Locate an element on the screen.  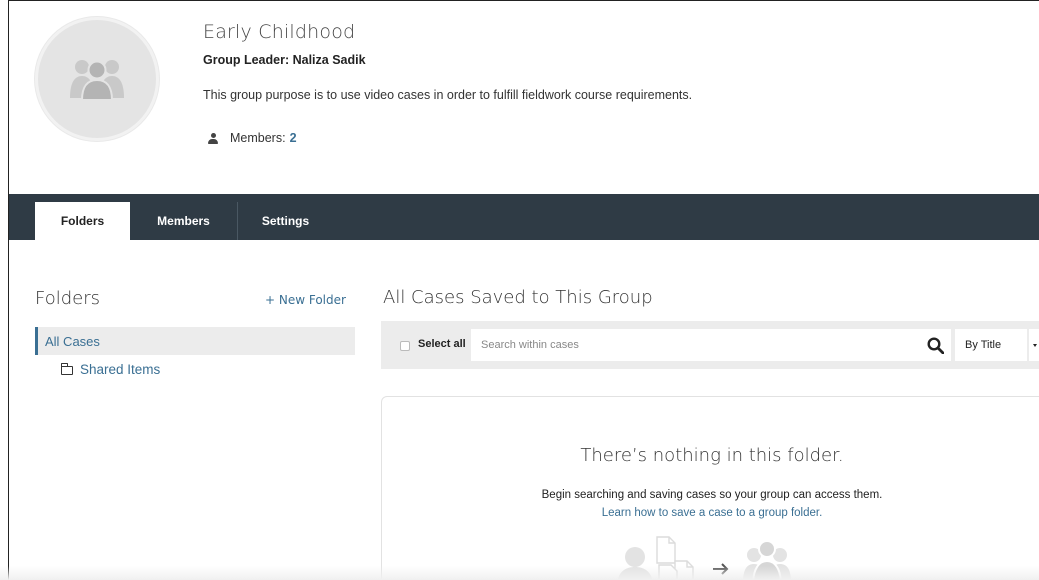
tab-settings: Settings is located at coordinates (285, 221).